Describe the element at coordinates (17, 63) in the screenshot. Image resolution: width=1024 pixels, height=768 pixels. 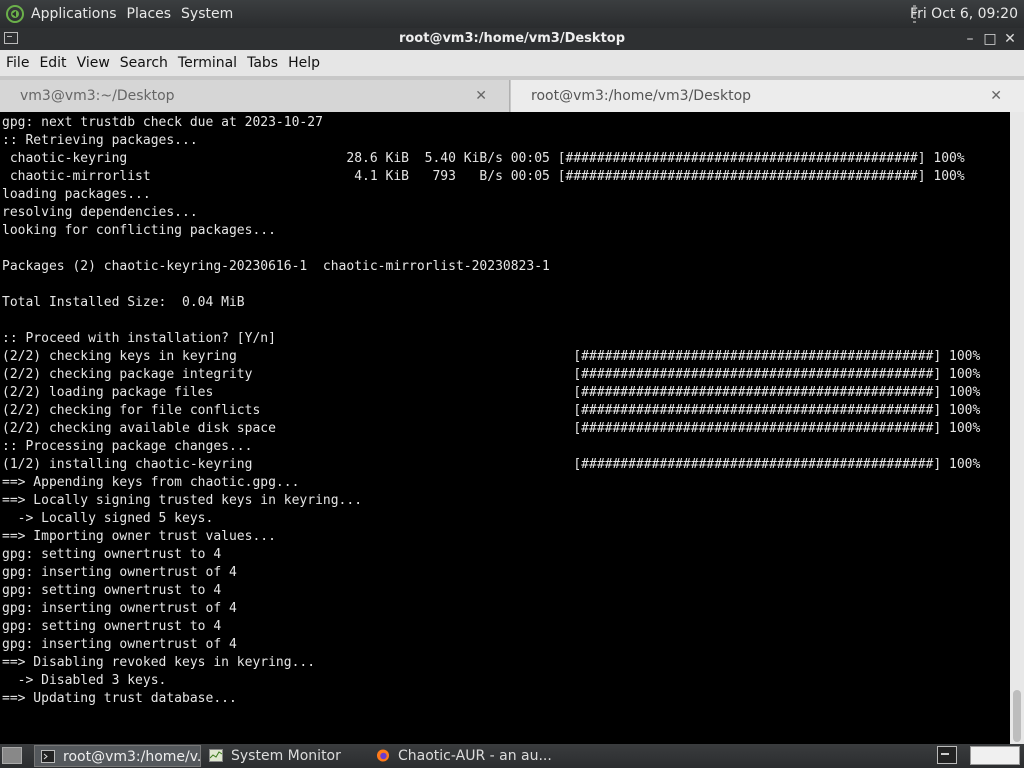
I see `menu-file: File` at that location.